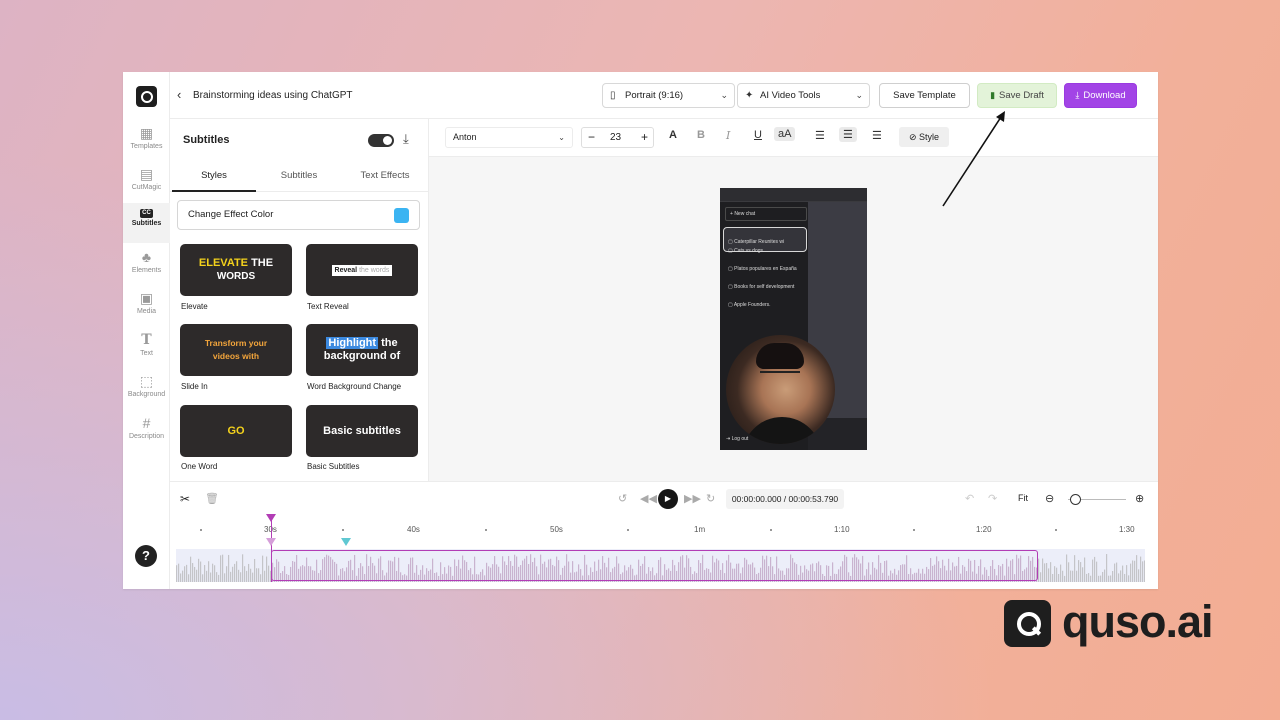  I want to click on sidebar-item-text: T Text, so click(146, 349).